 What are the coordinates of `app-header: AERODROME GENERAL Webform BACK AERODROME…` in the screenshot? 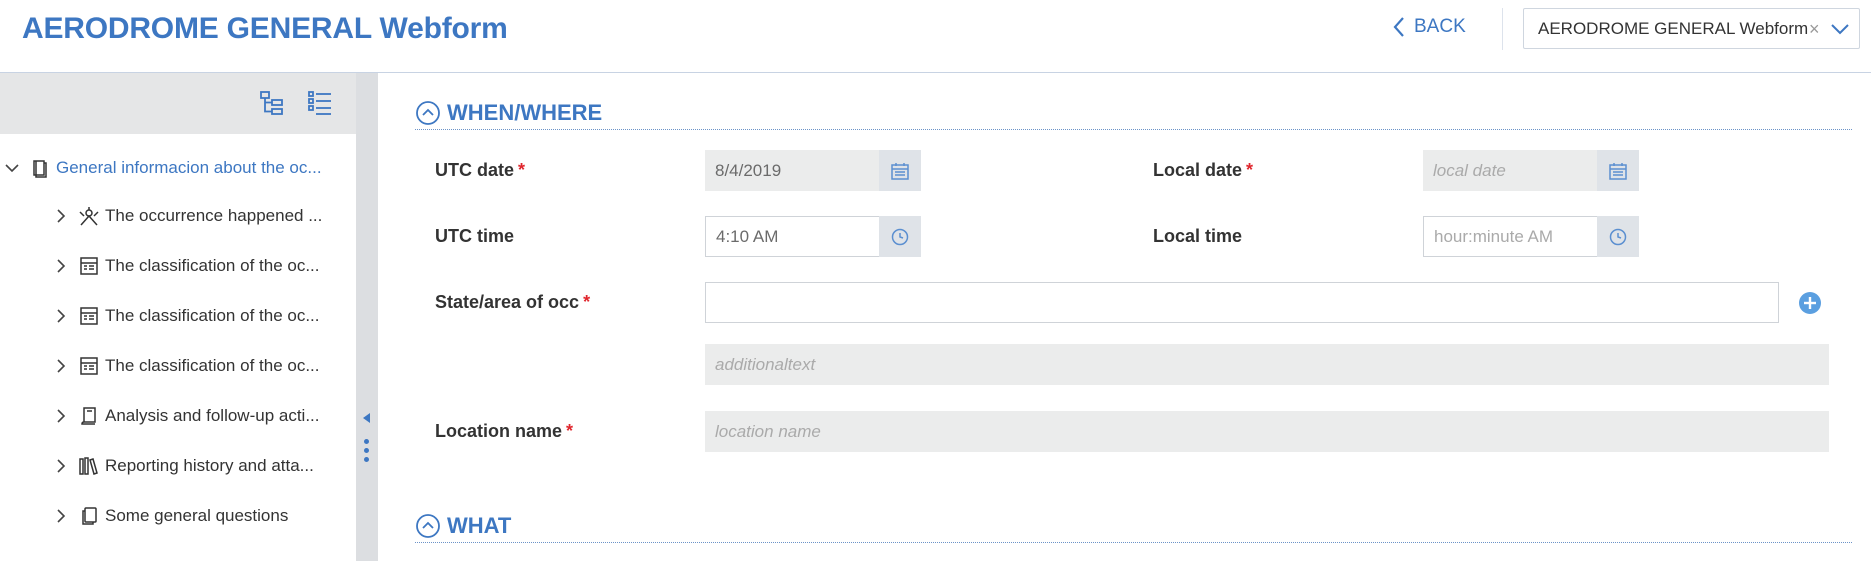 It's located at (935, 36).